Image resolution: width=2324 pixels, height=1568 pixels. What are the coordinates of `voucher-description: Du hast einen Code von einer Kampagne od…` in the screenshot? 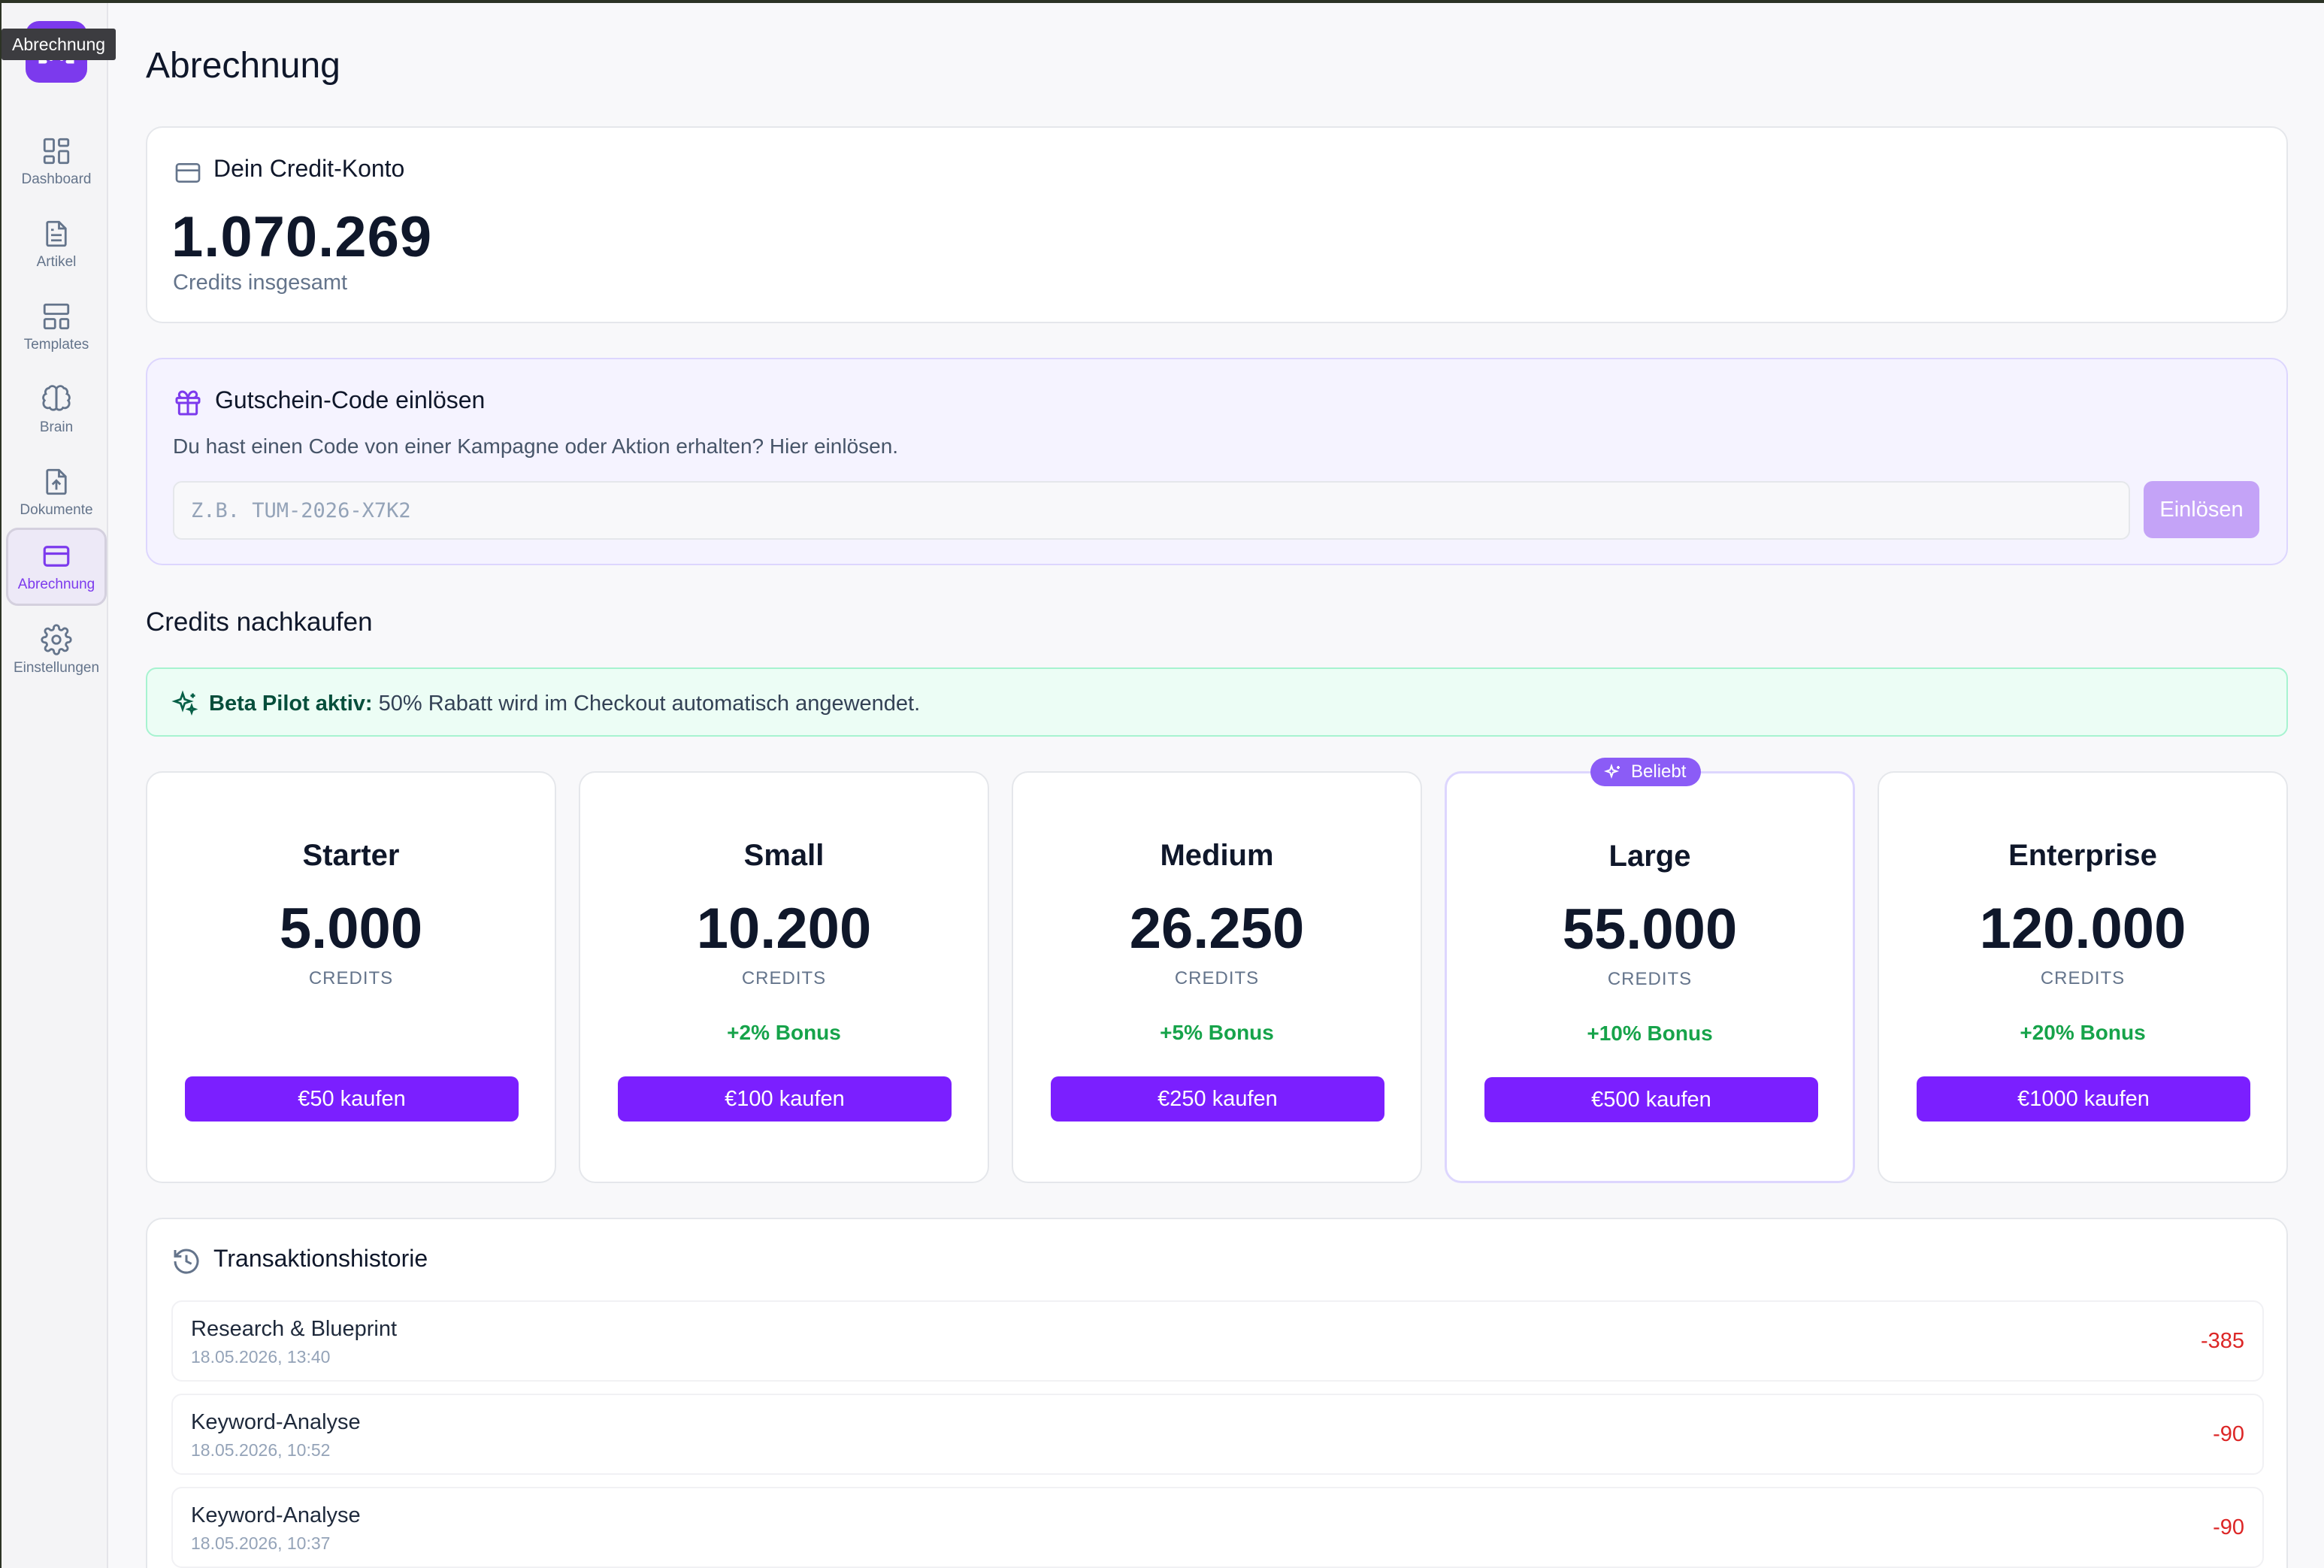 It's located at (536, 446).